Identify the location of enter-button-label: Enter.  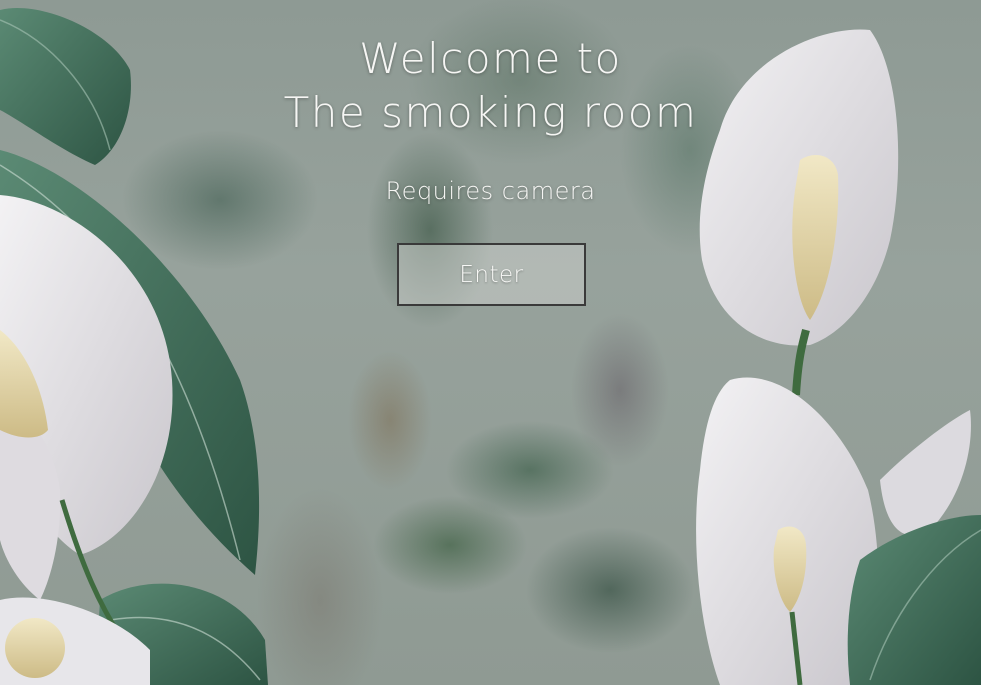
(491, 274).